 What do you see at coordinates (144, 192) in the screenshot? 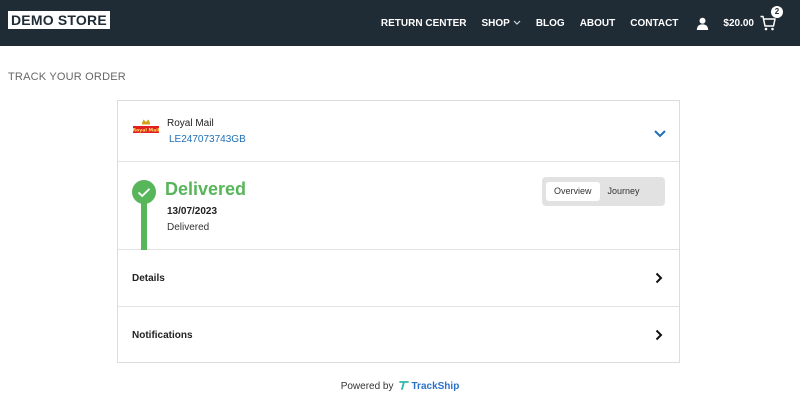
I see `checkmark-icon` at bounding box center [144, 192].